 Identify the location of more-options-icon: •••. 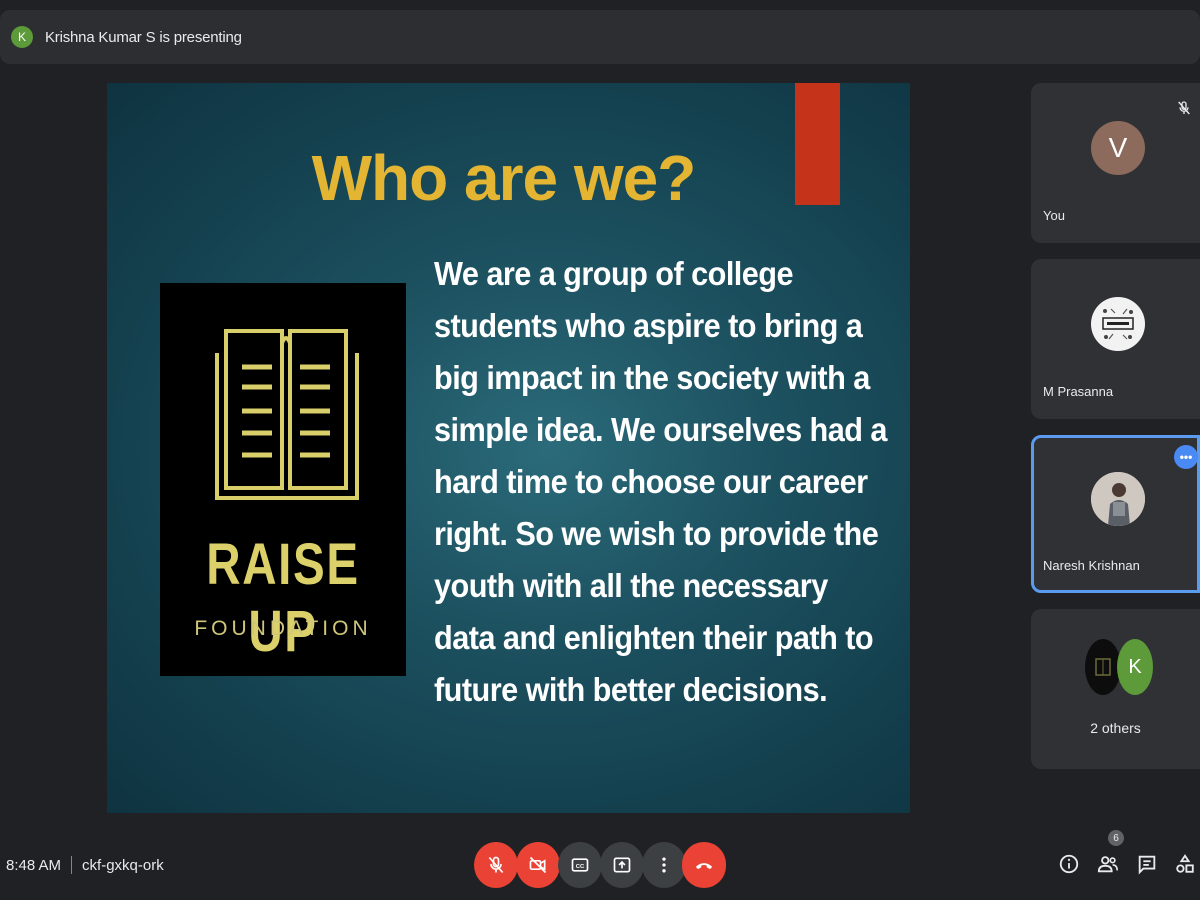
(1186, 457).